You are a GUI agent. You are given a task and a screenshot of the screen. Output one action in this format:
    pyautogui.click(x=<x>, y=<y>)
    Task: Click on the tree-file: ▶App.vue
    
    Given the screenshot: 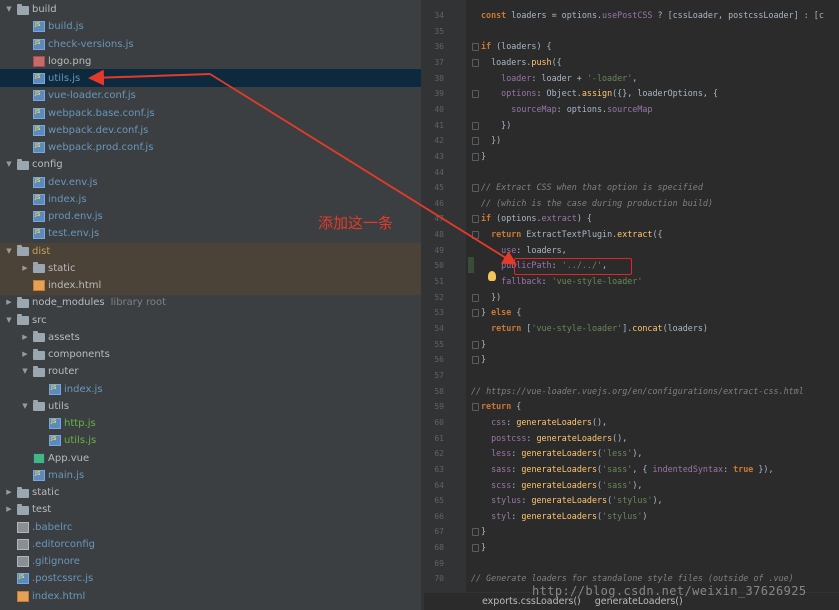 What is the action you would take?
    pyautogui.click(x=44, y=458)
    